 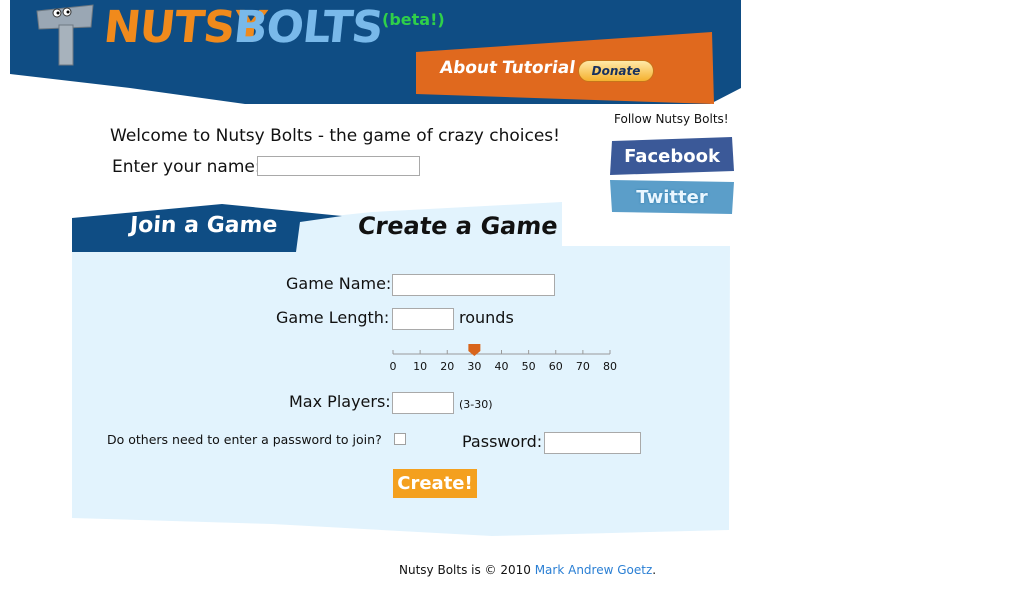 What do you see at coordinates (393, 366) in the screenshot?
I see `slider-tick-label: 0` at bounding box center [393, 366].